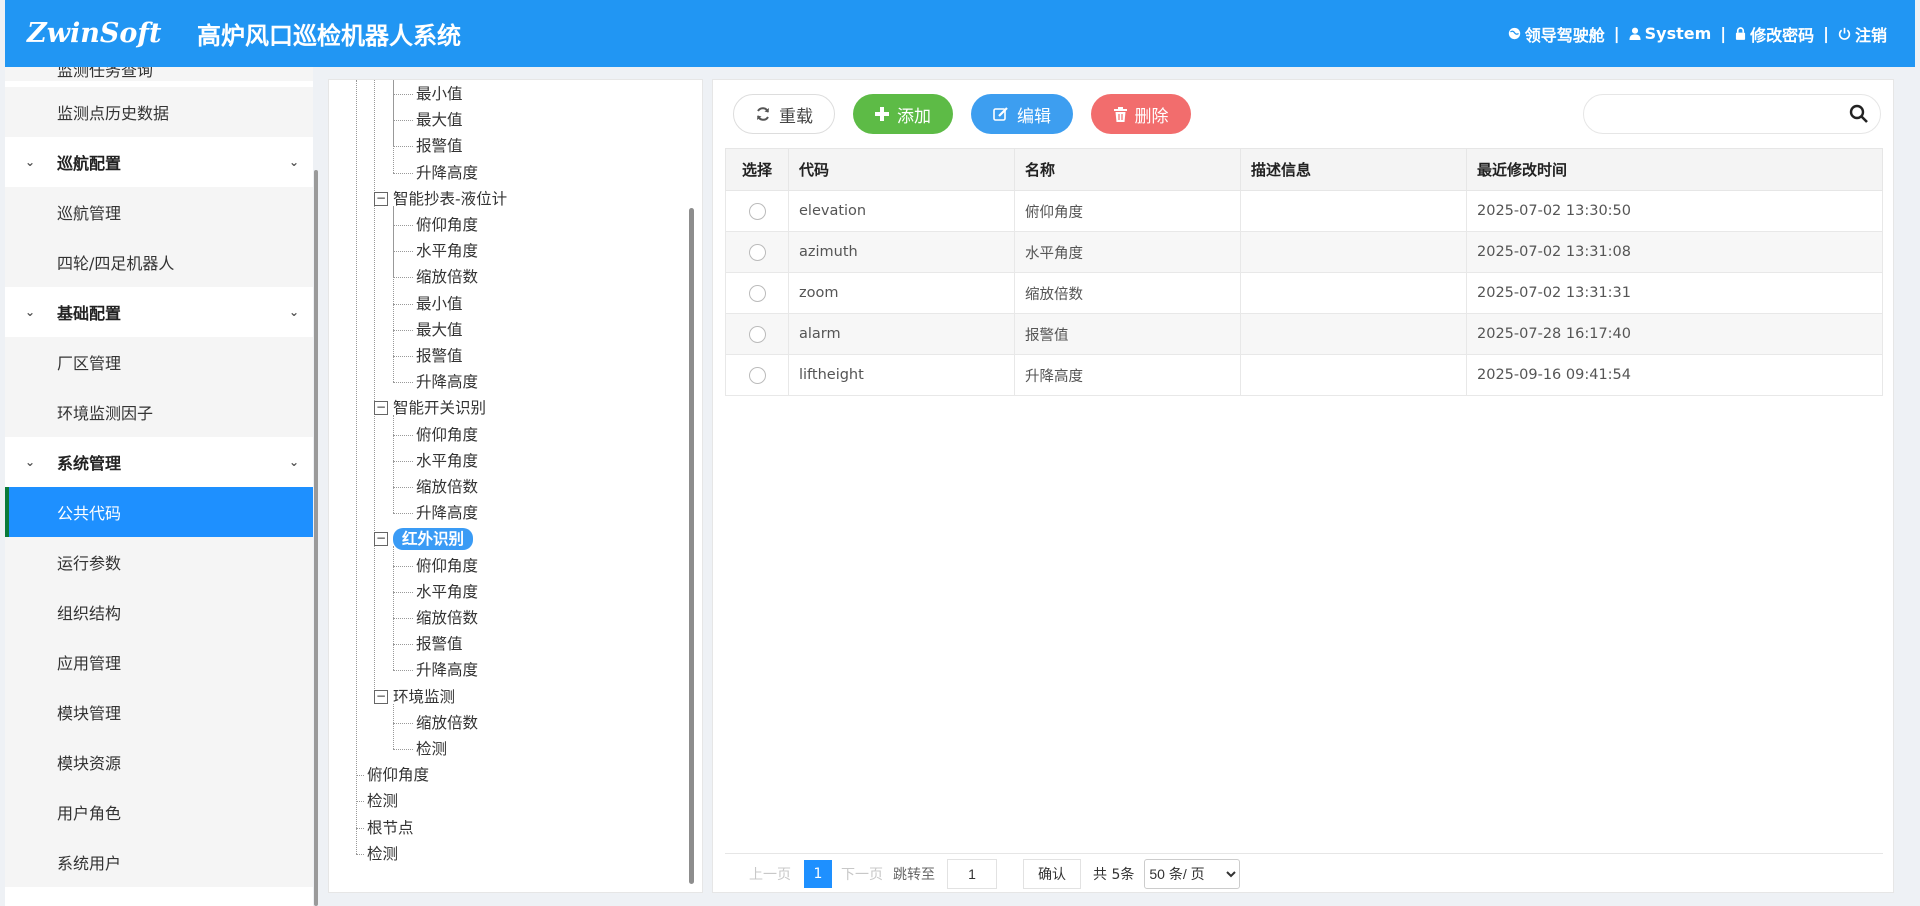  What do you see at coordinates (1141, 114) in the screenshot?
I see `delete-button: 删除` at bounding box center [1141, 114].